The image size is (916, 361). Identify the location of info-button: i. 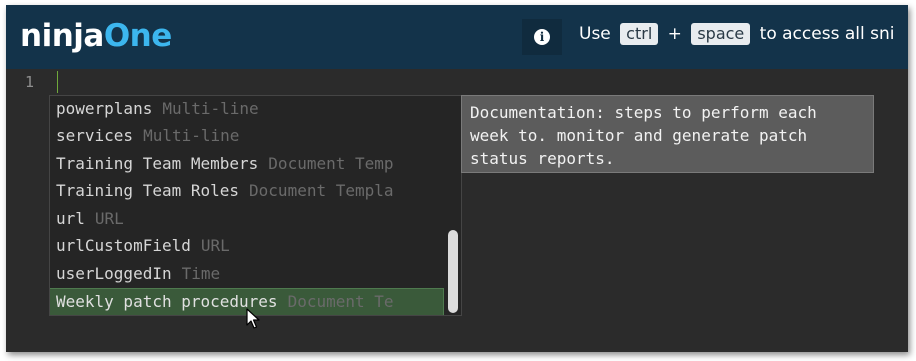
(542, 37).